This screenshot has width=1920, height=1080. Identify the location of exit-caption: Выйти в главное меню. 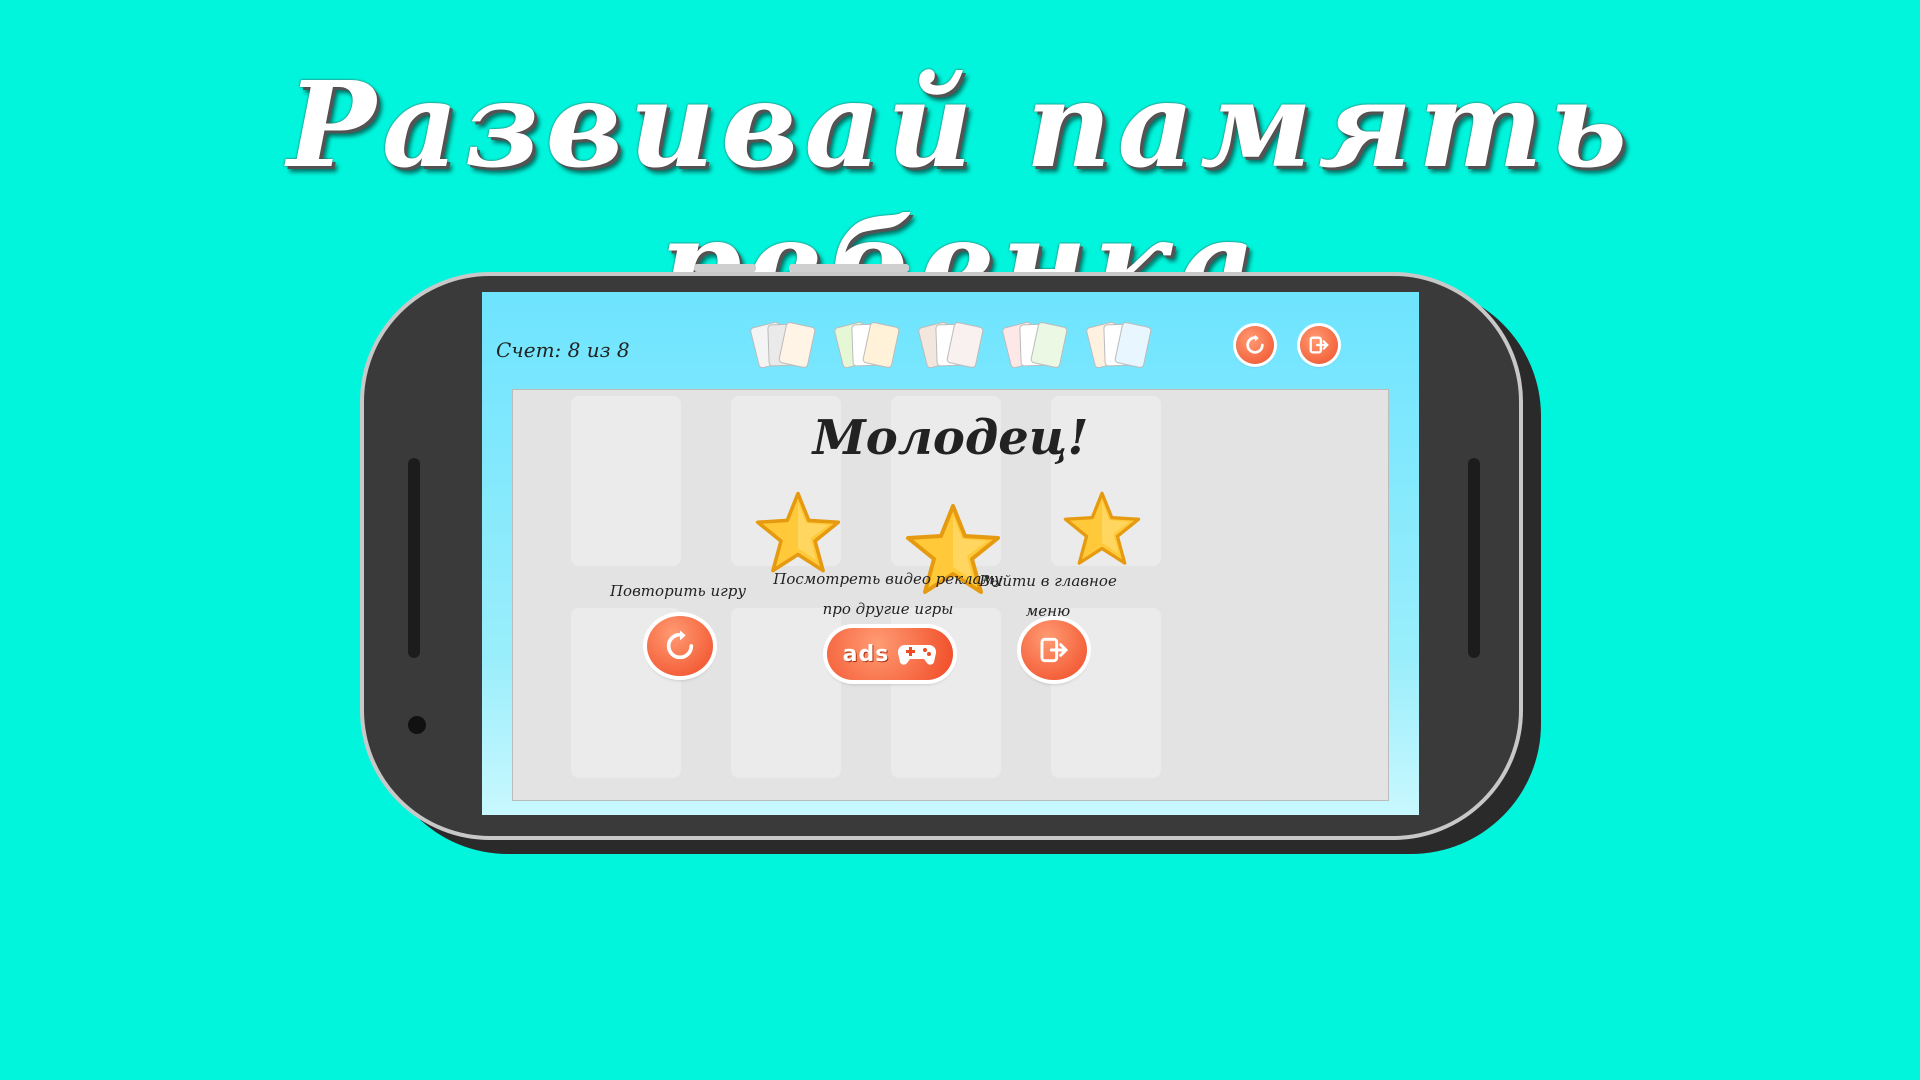
(1048, 596).